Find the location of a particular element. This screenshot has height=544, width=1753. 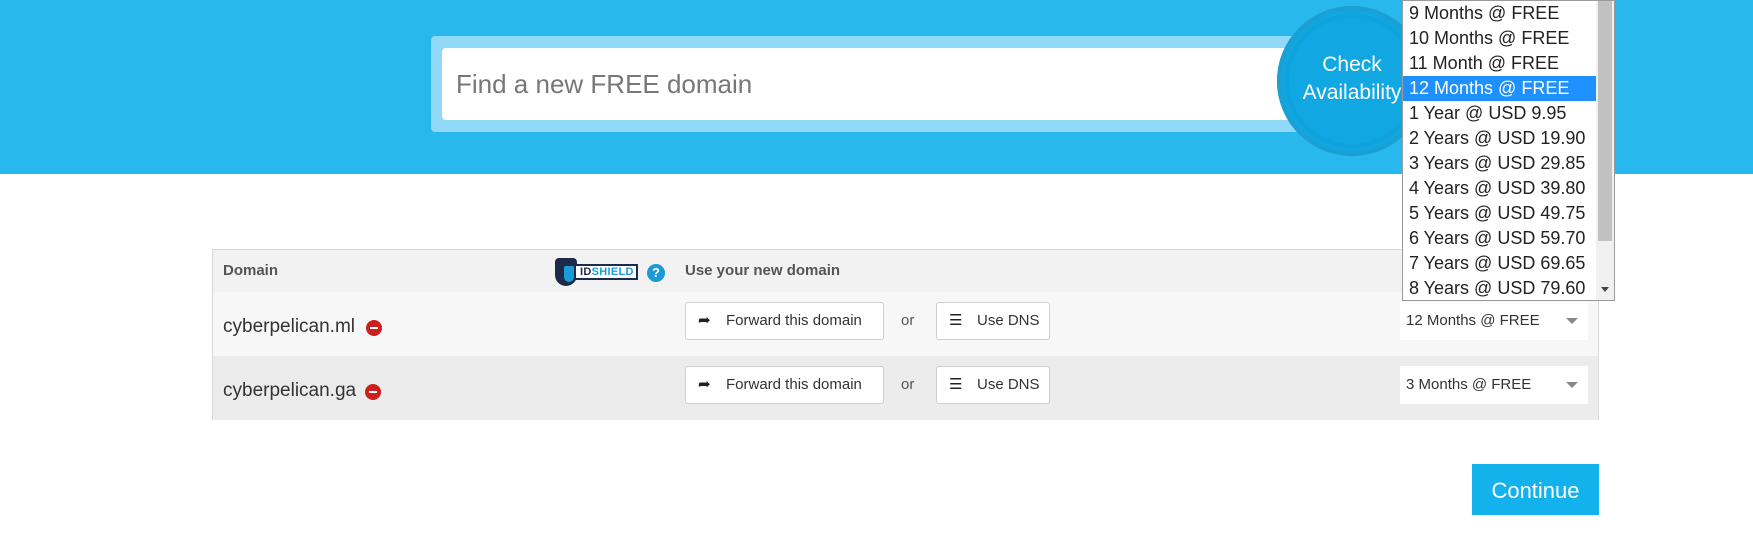

period-select: 12 Months @ FREE is located at coordinates (1494, 321).